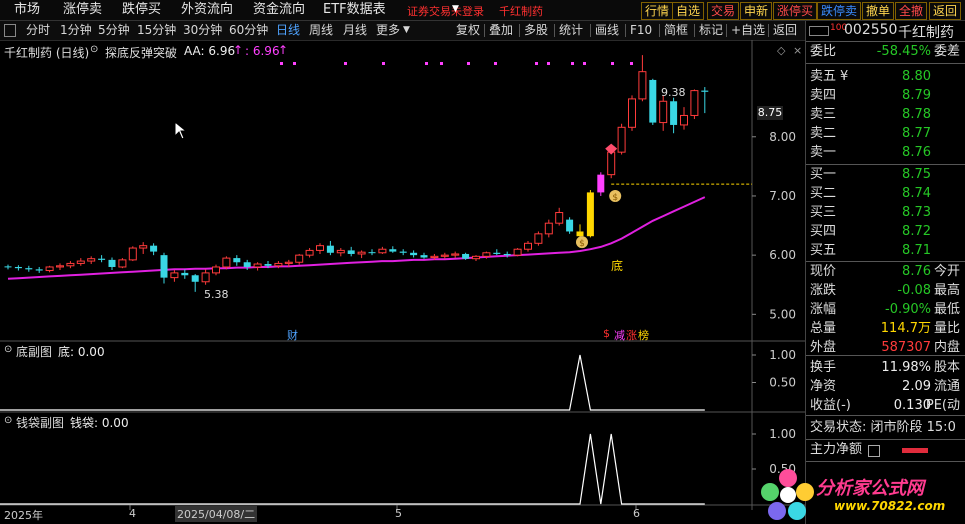 The height and width of the screenshot is (524, 965). What do you see at coordinates (8, 349) in the screenshot?
I see `sub1-toggle-icon: ⊙` at bounding box center [8, 349].